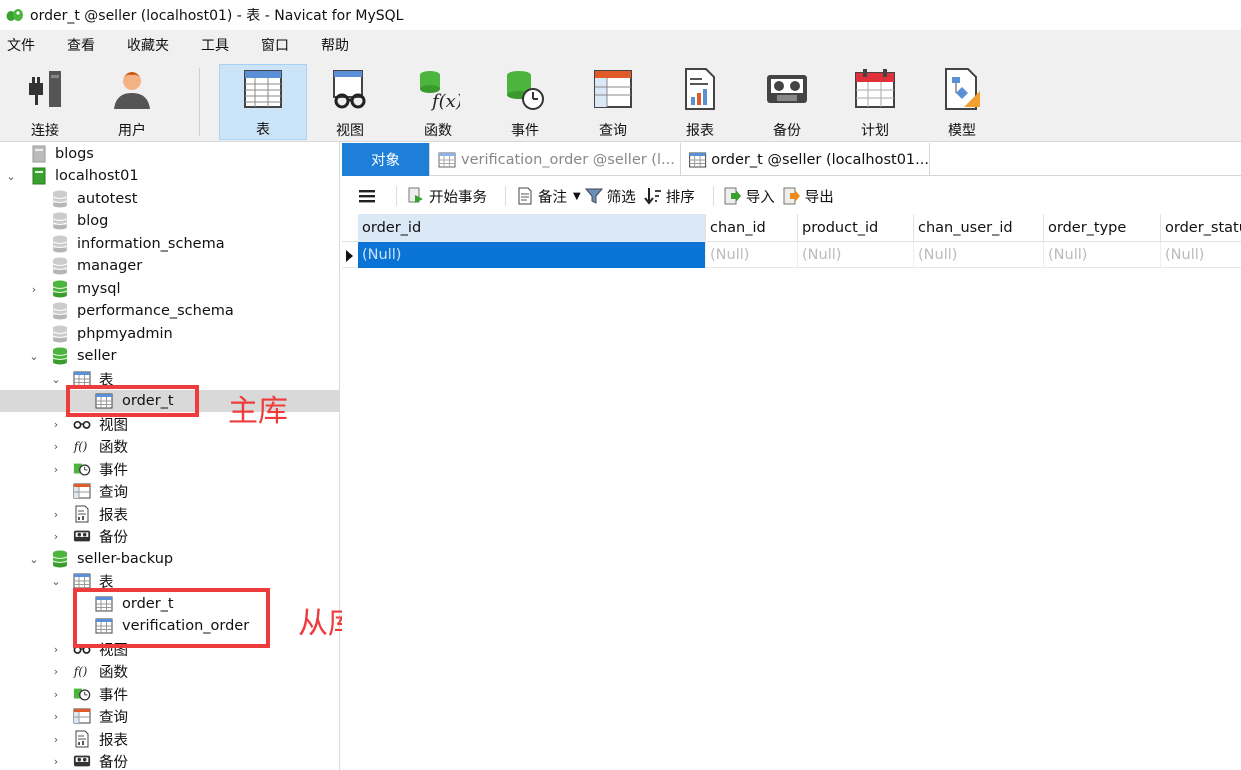 Image resolution: width=1241 pixels, height=770 pixels. What do you see at coordinates (275, 45) in the screenshot?
I see `menu-window: 窗口` at bounding box center [275, 45].